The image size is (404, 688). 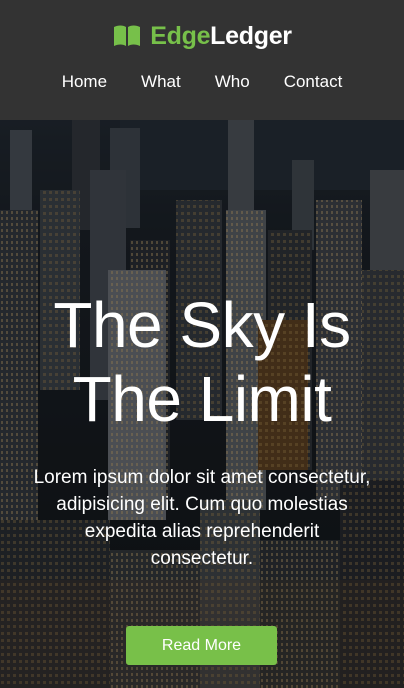 I want to click on main-nav: Home What Who Contact, so click(x=202, y=82).